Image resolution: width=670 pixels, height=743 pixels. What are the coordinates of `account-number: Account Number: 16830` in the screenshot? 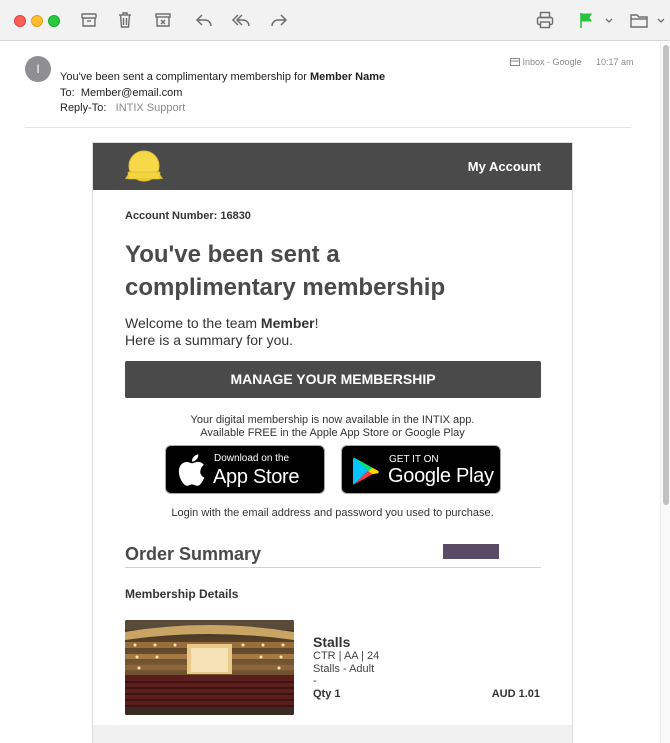 It's located at (188, 216).